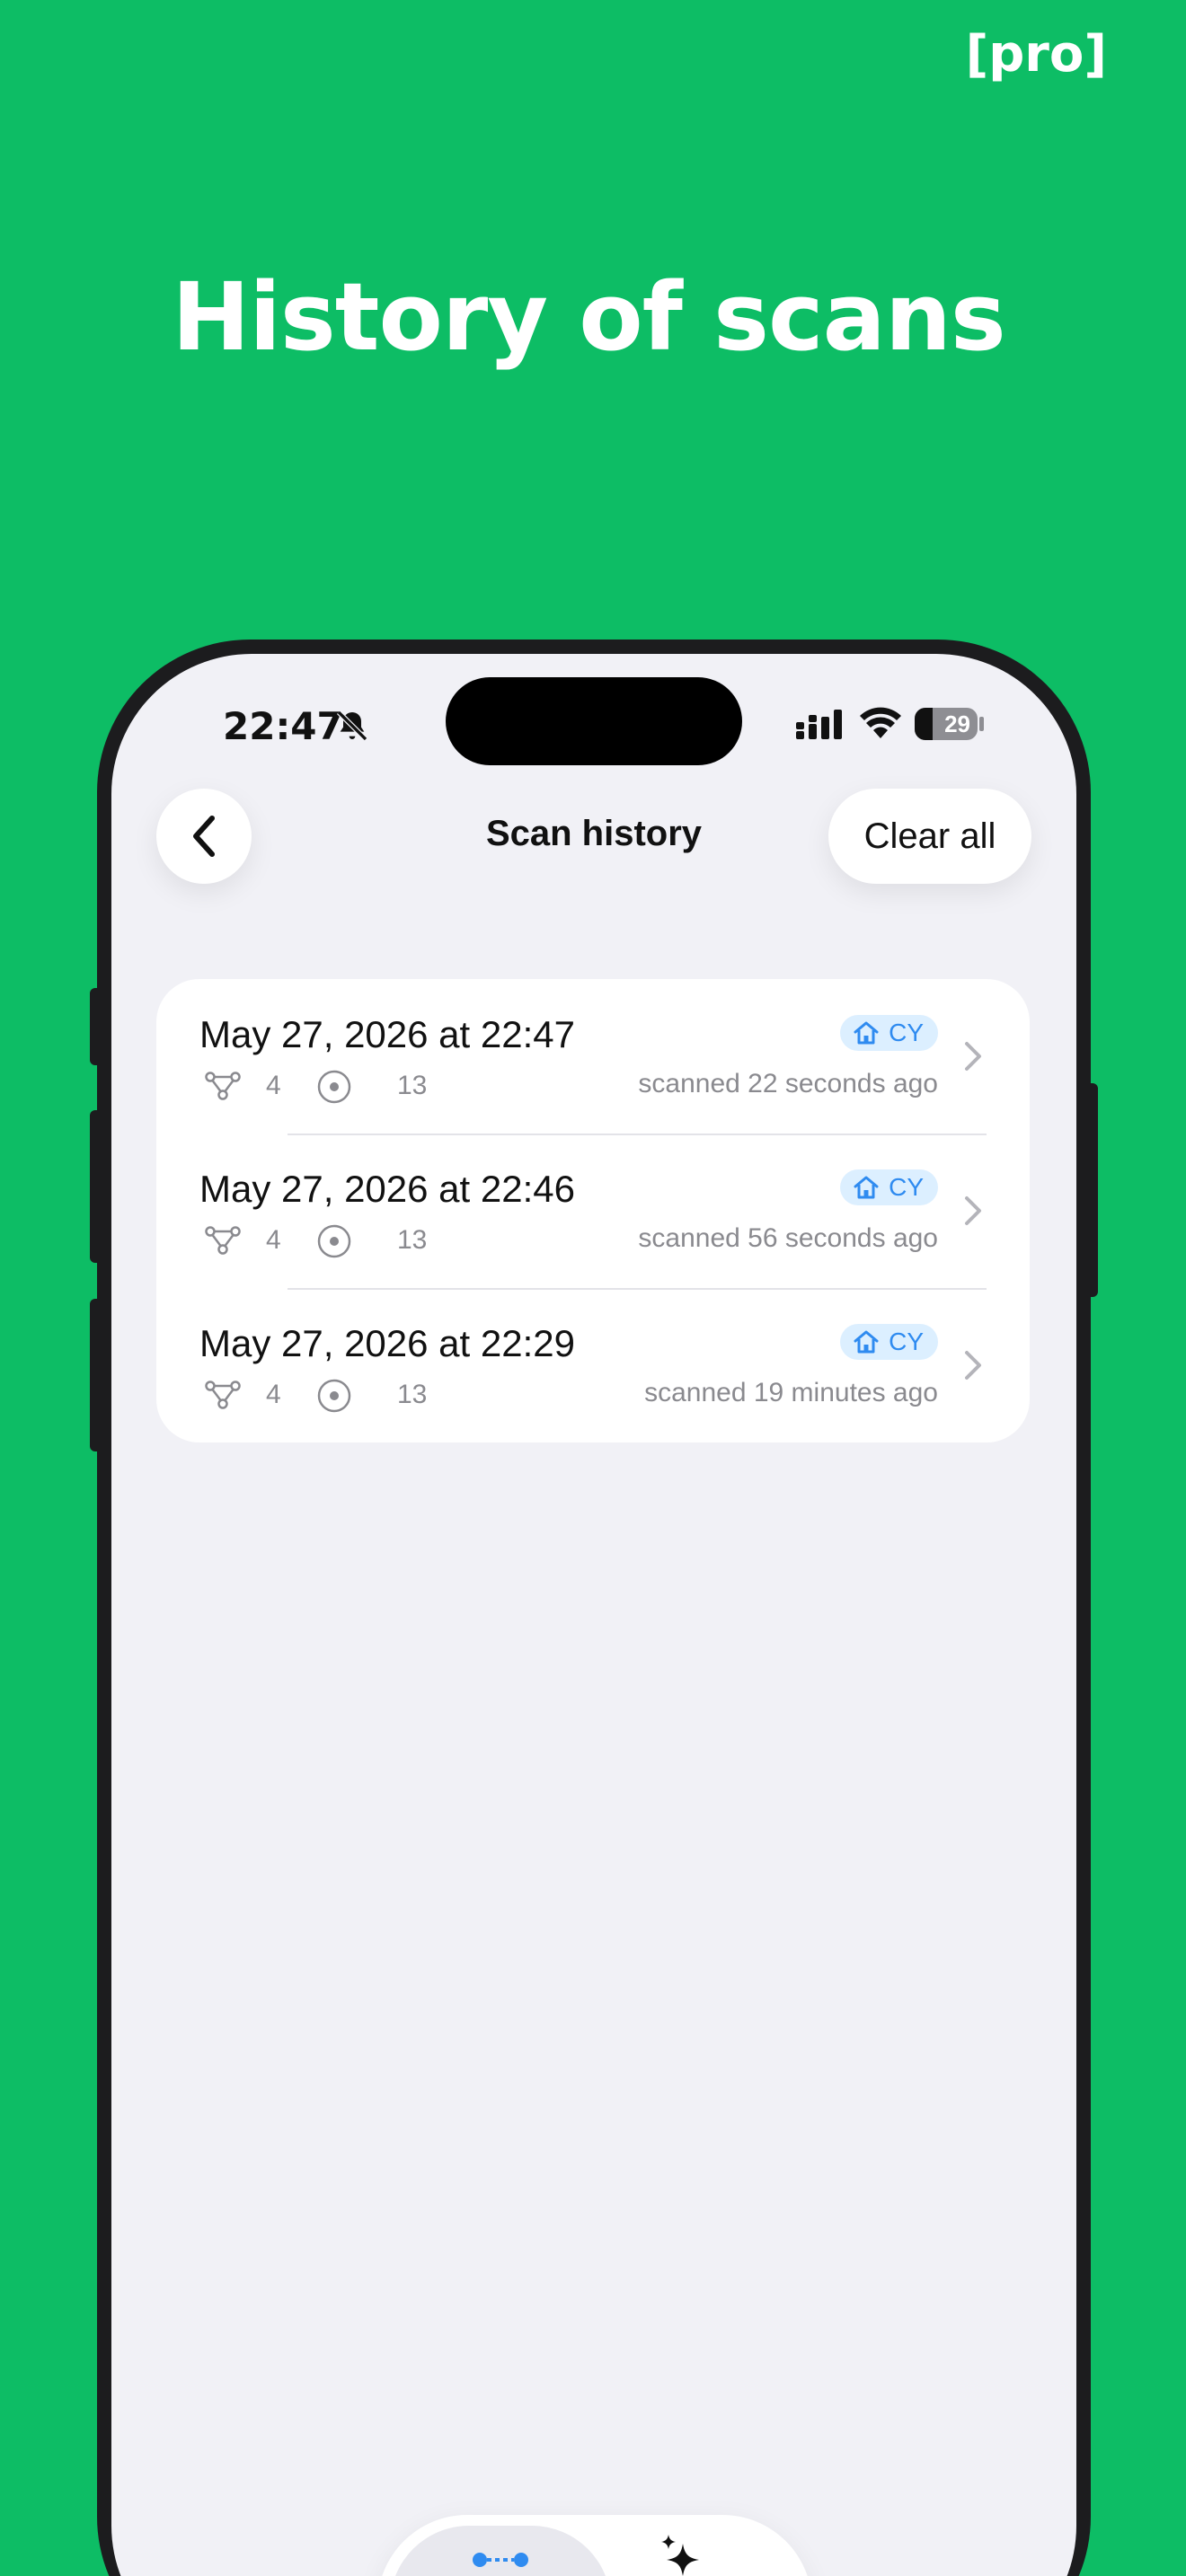 Image resolution: width=1186 pixels, height=2576 pixels. I want to click on bell-off-icon, so click(352, 726).